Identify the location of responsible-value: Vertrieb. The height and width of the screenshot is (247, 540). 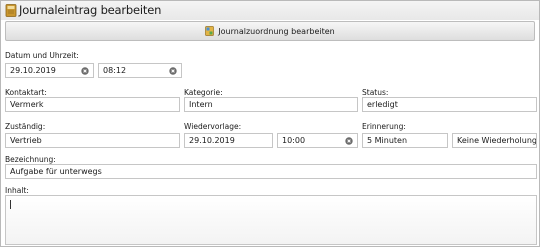
(26, 140).